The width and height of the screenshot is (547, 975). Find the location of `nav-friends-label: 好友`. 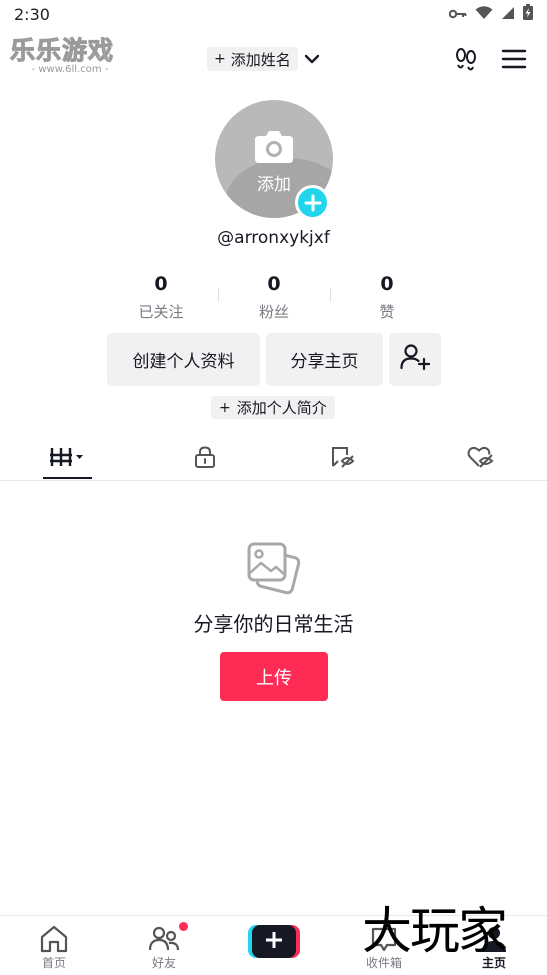

nav-friends-label: 好友 is located at coordinates (163, 963).